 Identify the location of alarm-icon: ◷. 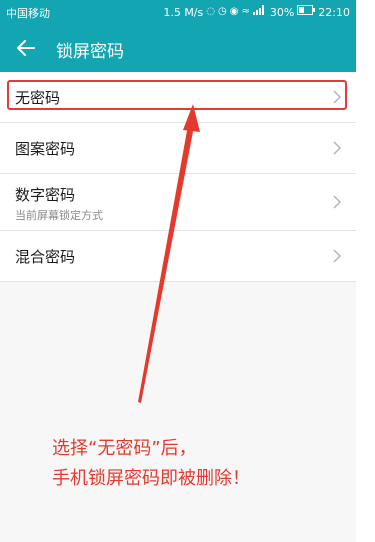
(222, 11).